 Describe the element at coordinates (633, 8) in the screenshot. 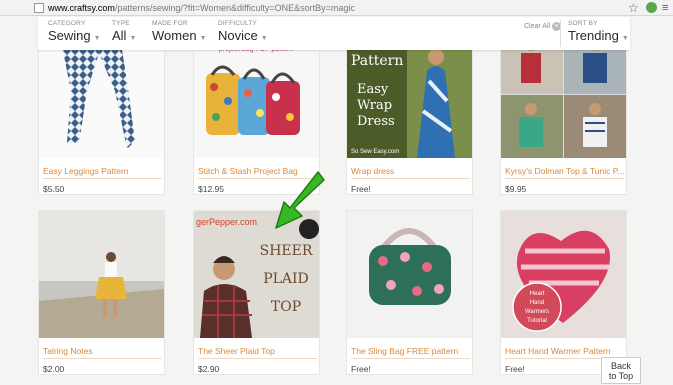

I see `bookmark-star-icon: ☆` at that location.